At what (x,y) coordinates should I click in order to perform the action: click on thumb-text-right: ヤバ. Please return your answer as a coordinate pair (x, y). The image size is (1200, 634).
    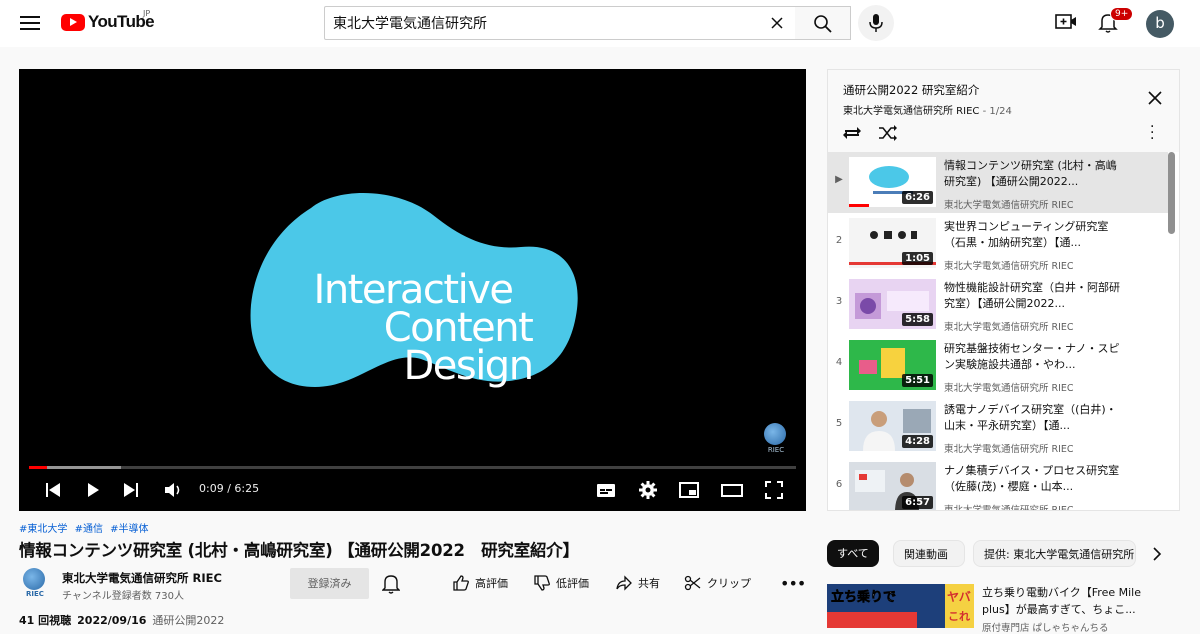
    Looking at the image, I should click on (959, 597).